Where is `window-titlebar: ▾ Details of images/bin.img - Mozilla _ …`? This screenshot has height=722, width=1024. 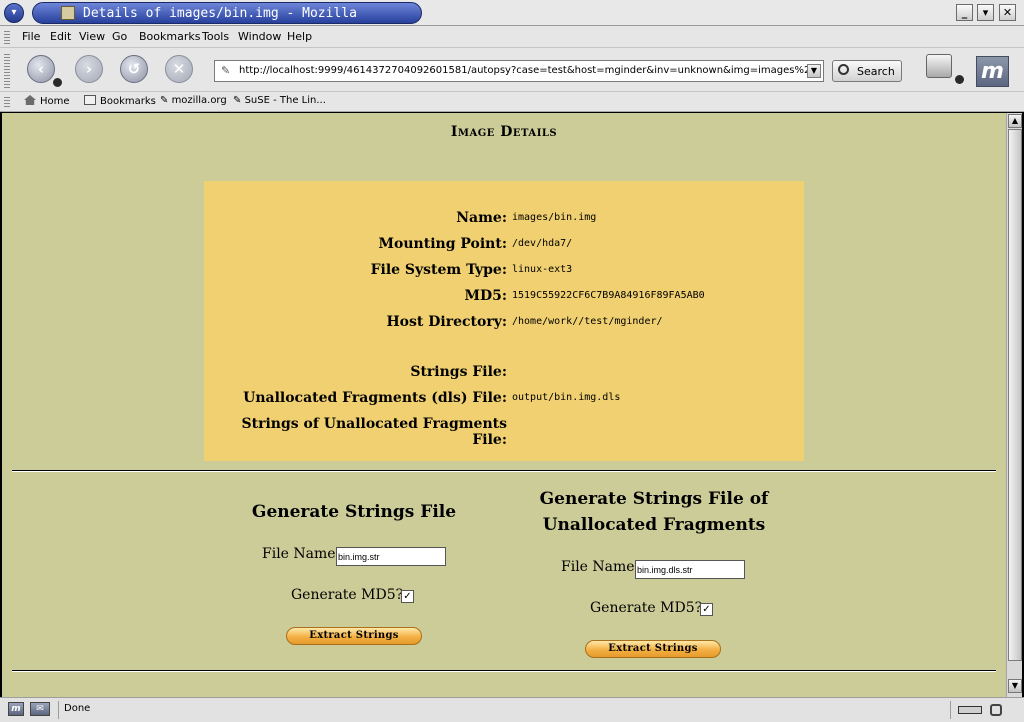 window-titlebar: ▾ Details of images/bin.img - Mozilla _ … is located at coordinates (512, 13).